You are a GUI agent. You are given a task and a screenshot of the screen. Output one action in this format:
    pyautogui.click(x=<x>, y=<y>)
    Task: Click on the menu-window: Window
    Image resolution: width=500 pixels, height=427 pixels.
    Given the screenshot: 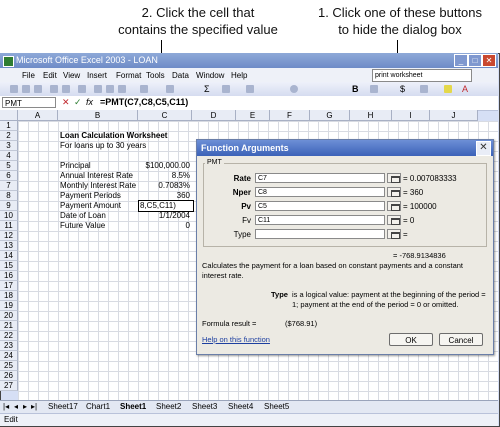 What is the action you would take?
    pyautogui.click(x=210, y=75)
    